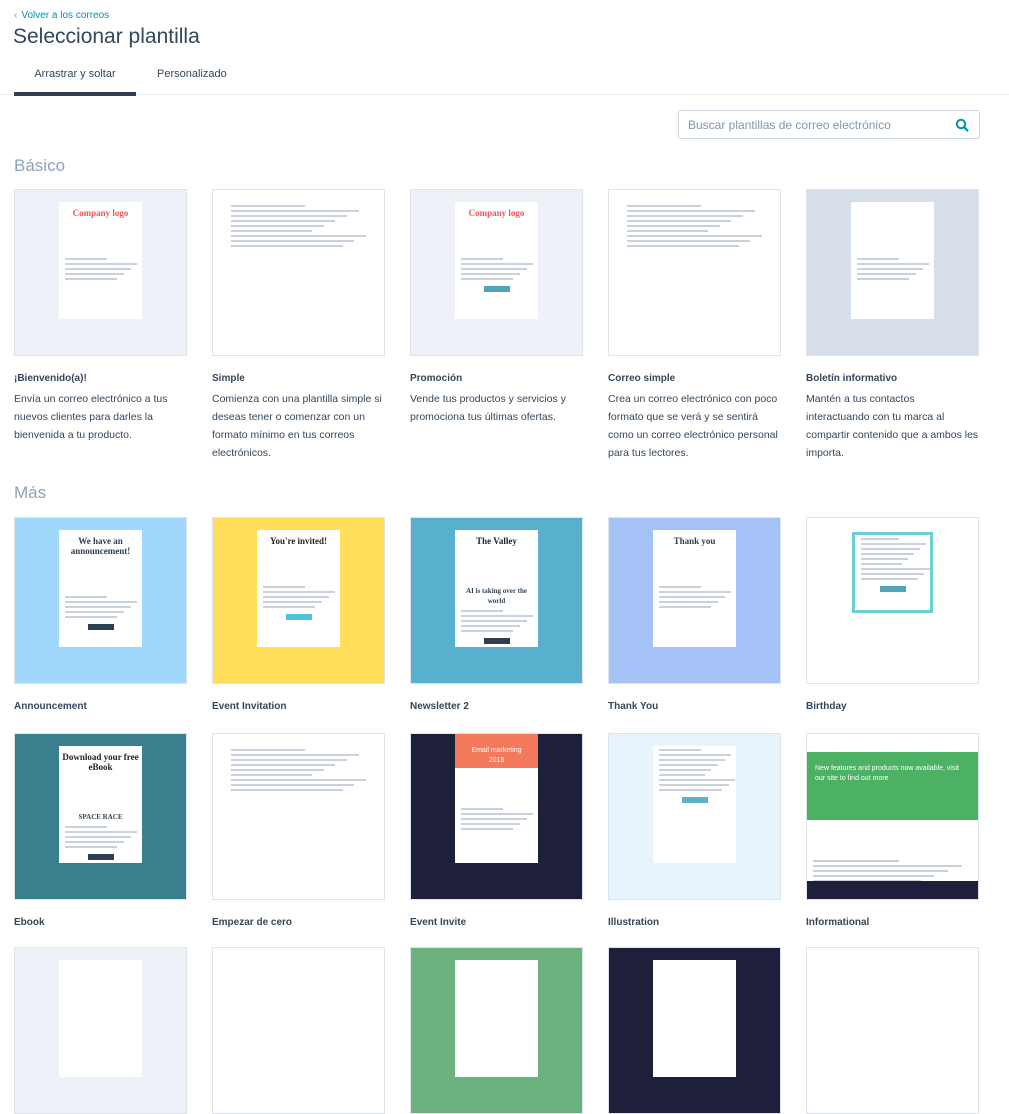 This screenshot has width=1009, height=1114. Describe the element at coordinates (298, 541) in the screenshot. I see `email-heading: You're invited!` at that location.